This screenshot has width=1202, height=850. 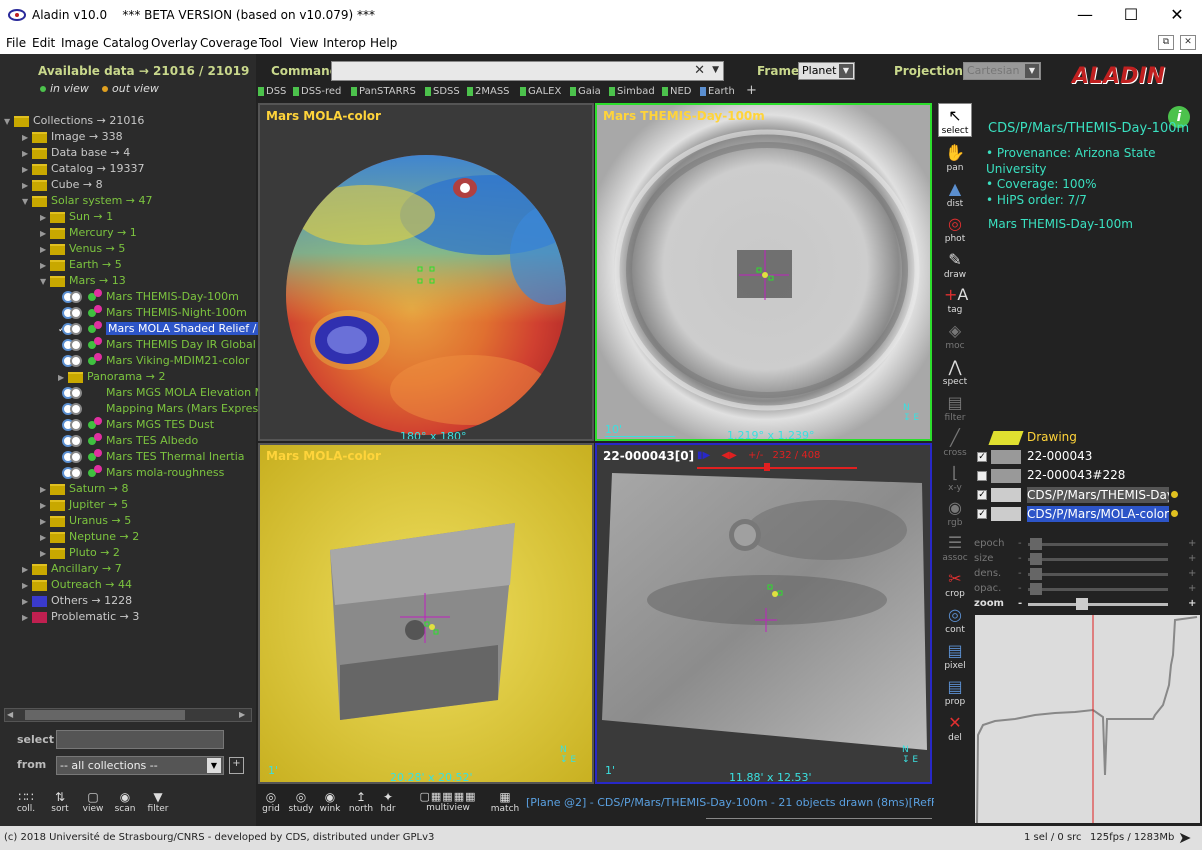 What do you see at coordinates (703, 455) in the screenshot?
I see `first-frame-icon: ▮▶` at bounding box center [703, 455].